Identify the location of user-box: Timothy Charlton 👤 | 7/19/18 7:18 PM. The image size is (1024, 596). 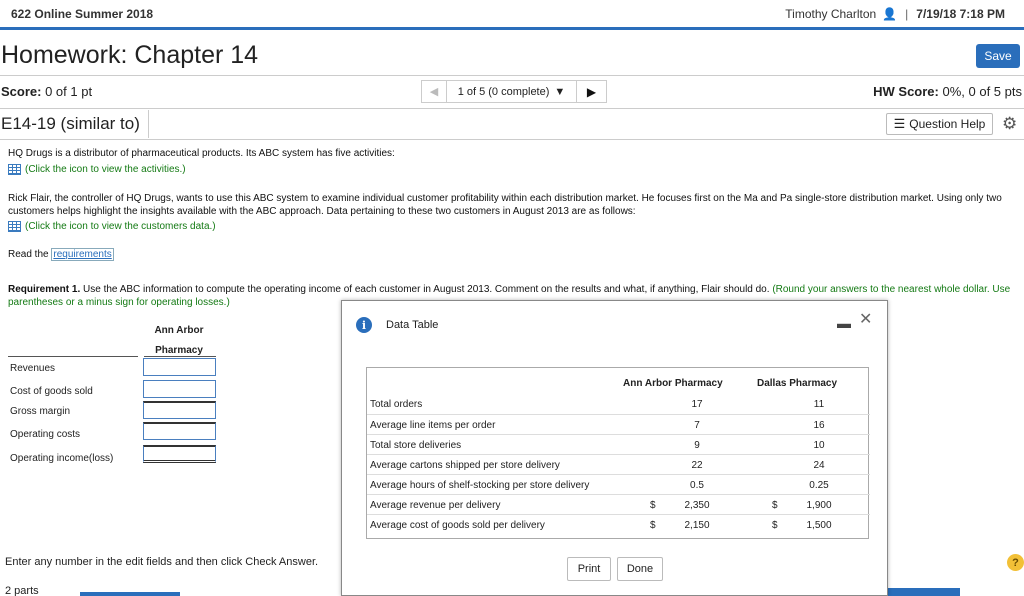
(895, 14).